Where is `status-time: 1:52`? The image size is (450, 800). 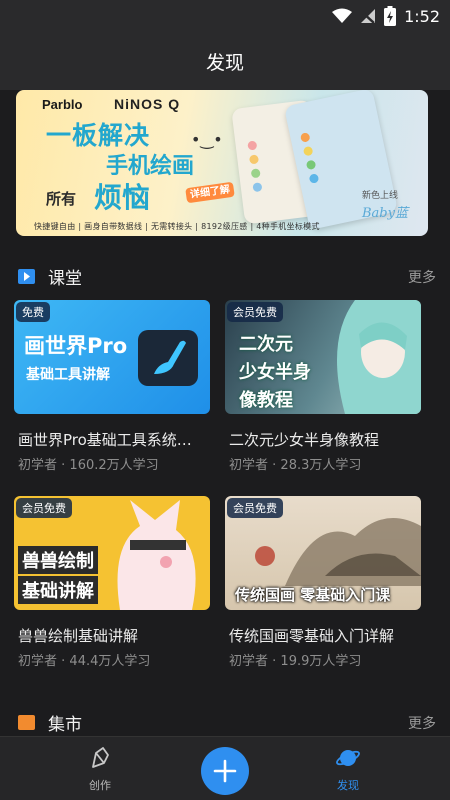
status-time: 1:52 is located at coordinates (422, 16).